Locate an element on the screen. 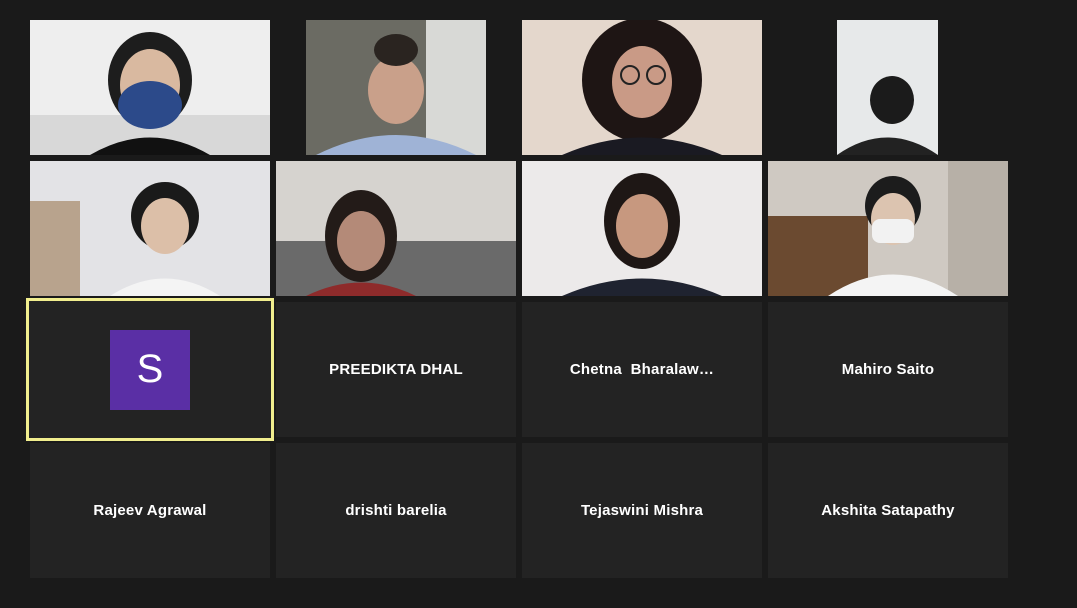 This screenshot has width=1077, height=608. participant-name: Rajeev Agrawal is located at coordinates (150, 510).